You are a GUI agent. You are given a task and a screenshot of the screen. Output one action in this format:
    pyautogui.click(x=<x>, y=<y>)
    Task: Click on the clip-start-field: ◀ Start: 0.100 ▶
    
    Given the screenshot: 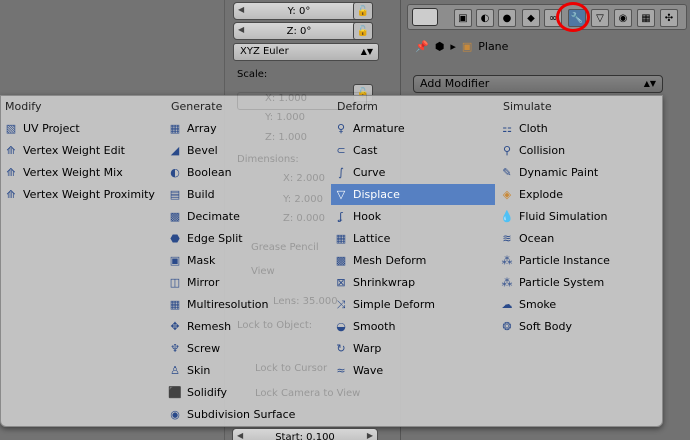 What is the action you would take?
    pyautogui.click(x=305, y=434)
    